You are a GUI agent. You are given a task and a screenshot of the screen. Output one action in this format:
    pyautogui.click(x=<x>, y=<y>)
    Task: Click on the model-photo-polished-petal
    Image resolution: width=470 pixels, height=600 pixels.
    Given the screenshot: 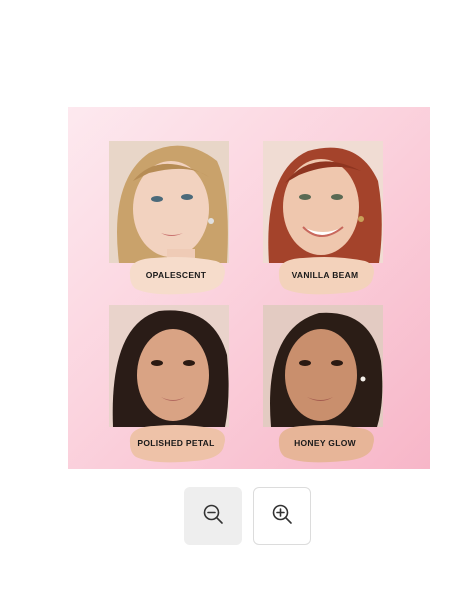 What is the action you would take?
    pyautogui.click(x=169, y=366)
    